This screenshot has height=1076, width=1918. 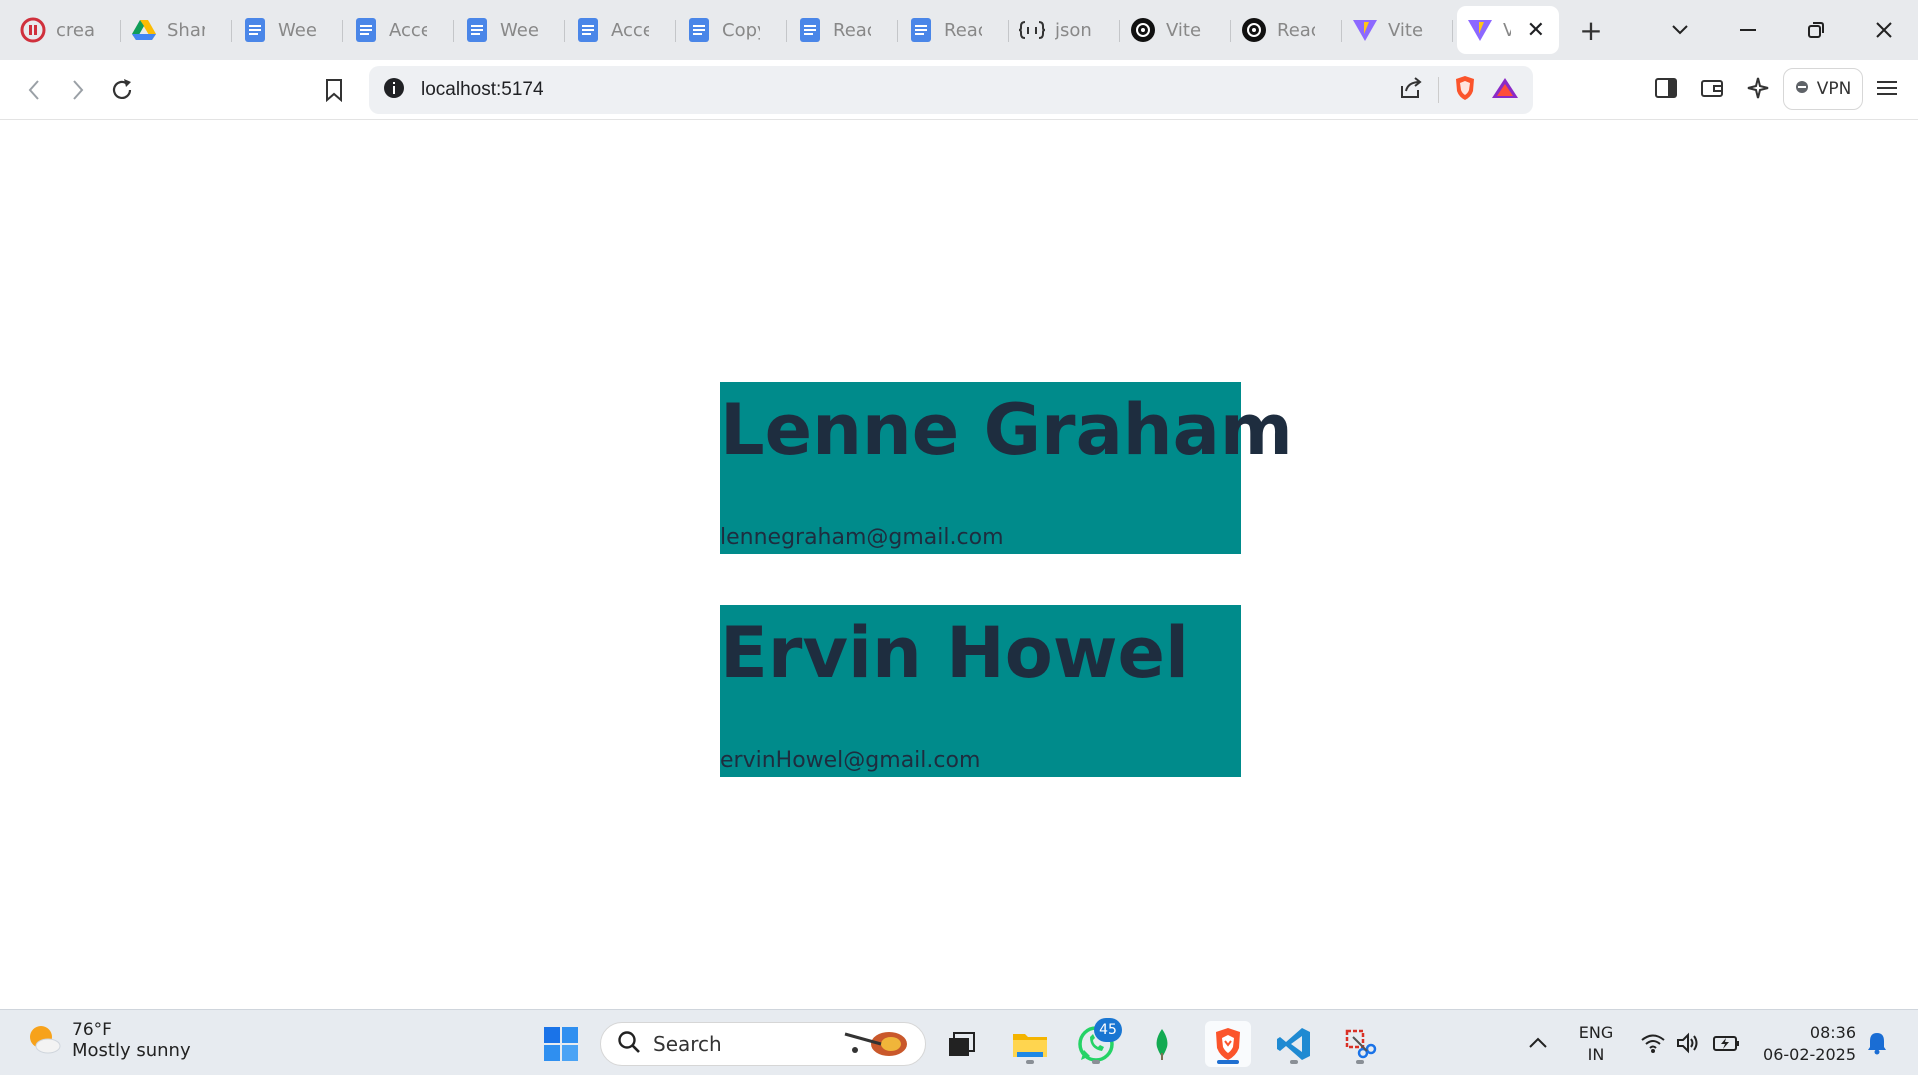 I want to click on divider, so click(x=1438, y=90).